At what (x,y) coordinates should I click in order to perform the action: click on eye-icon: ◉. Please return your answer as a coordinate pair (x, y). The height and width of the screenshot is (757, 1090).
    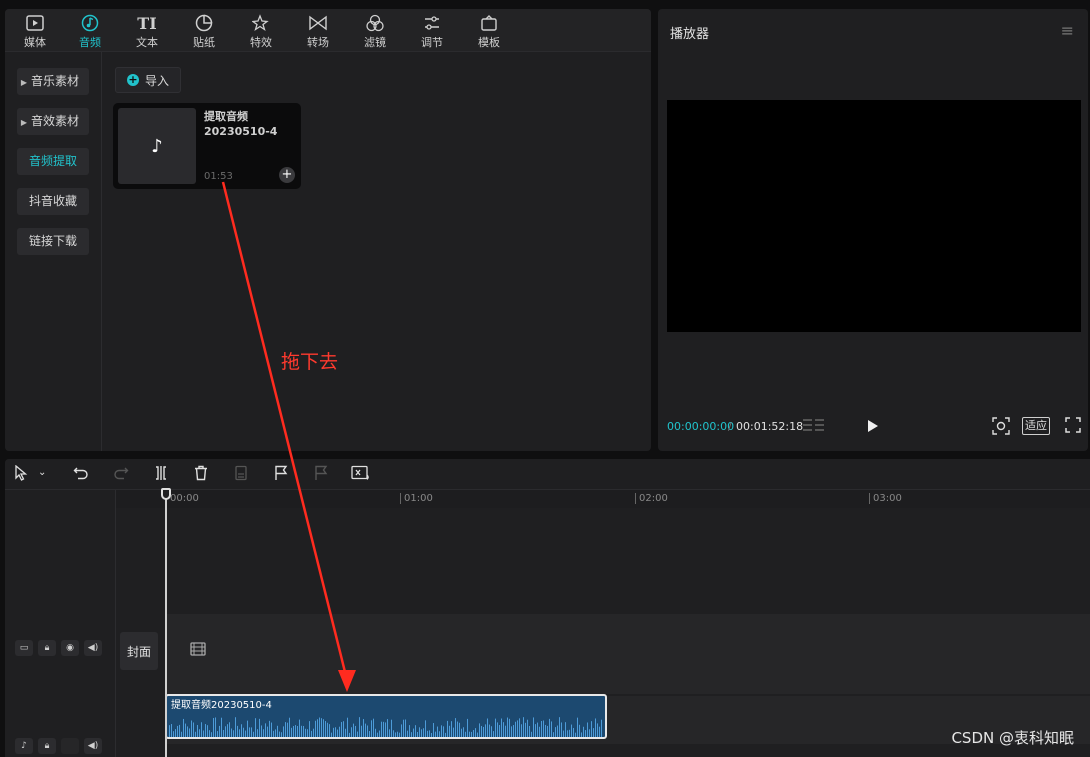
    Looking at the image, I should click on (70, 648).